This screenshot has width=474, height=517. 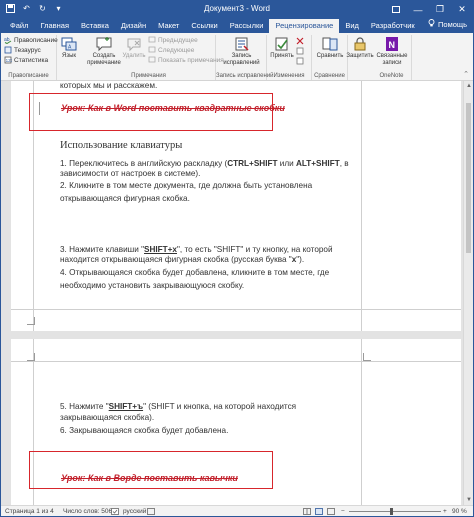 I want to click on proofing-group-label: Правописание, so click(x=28, y=76).